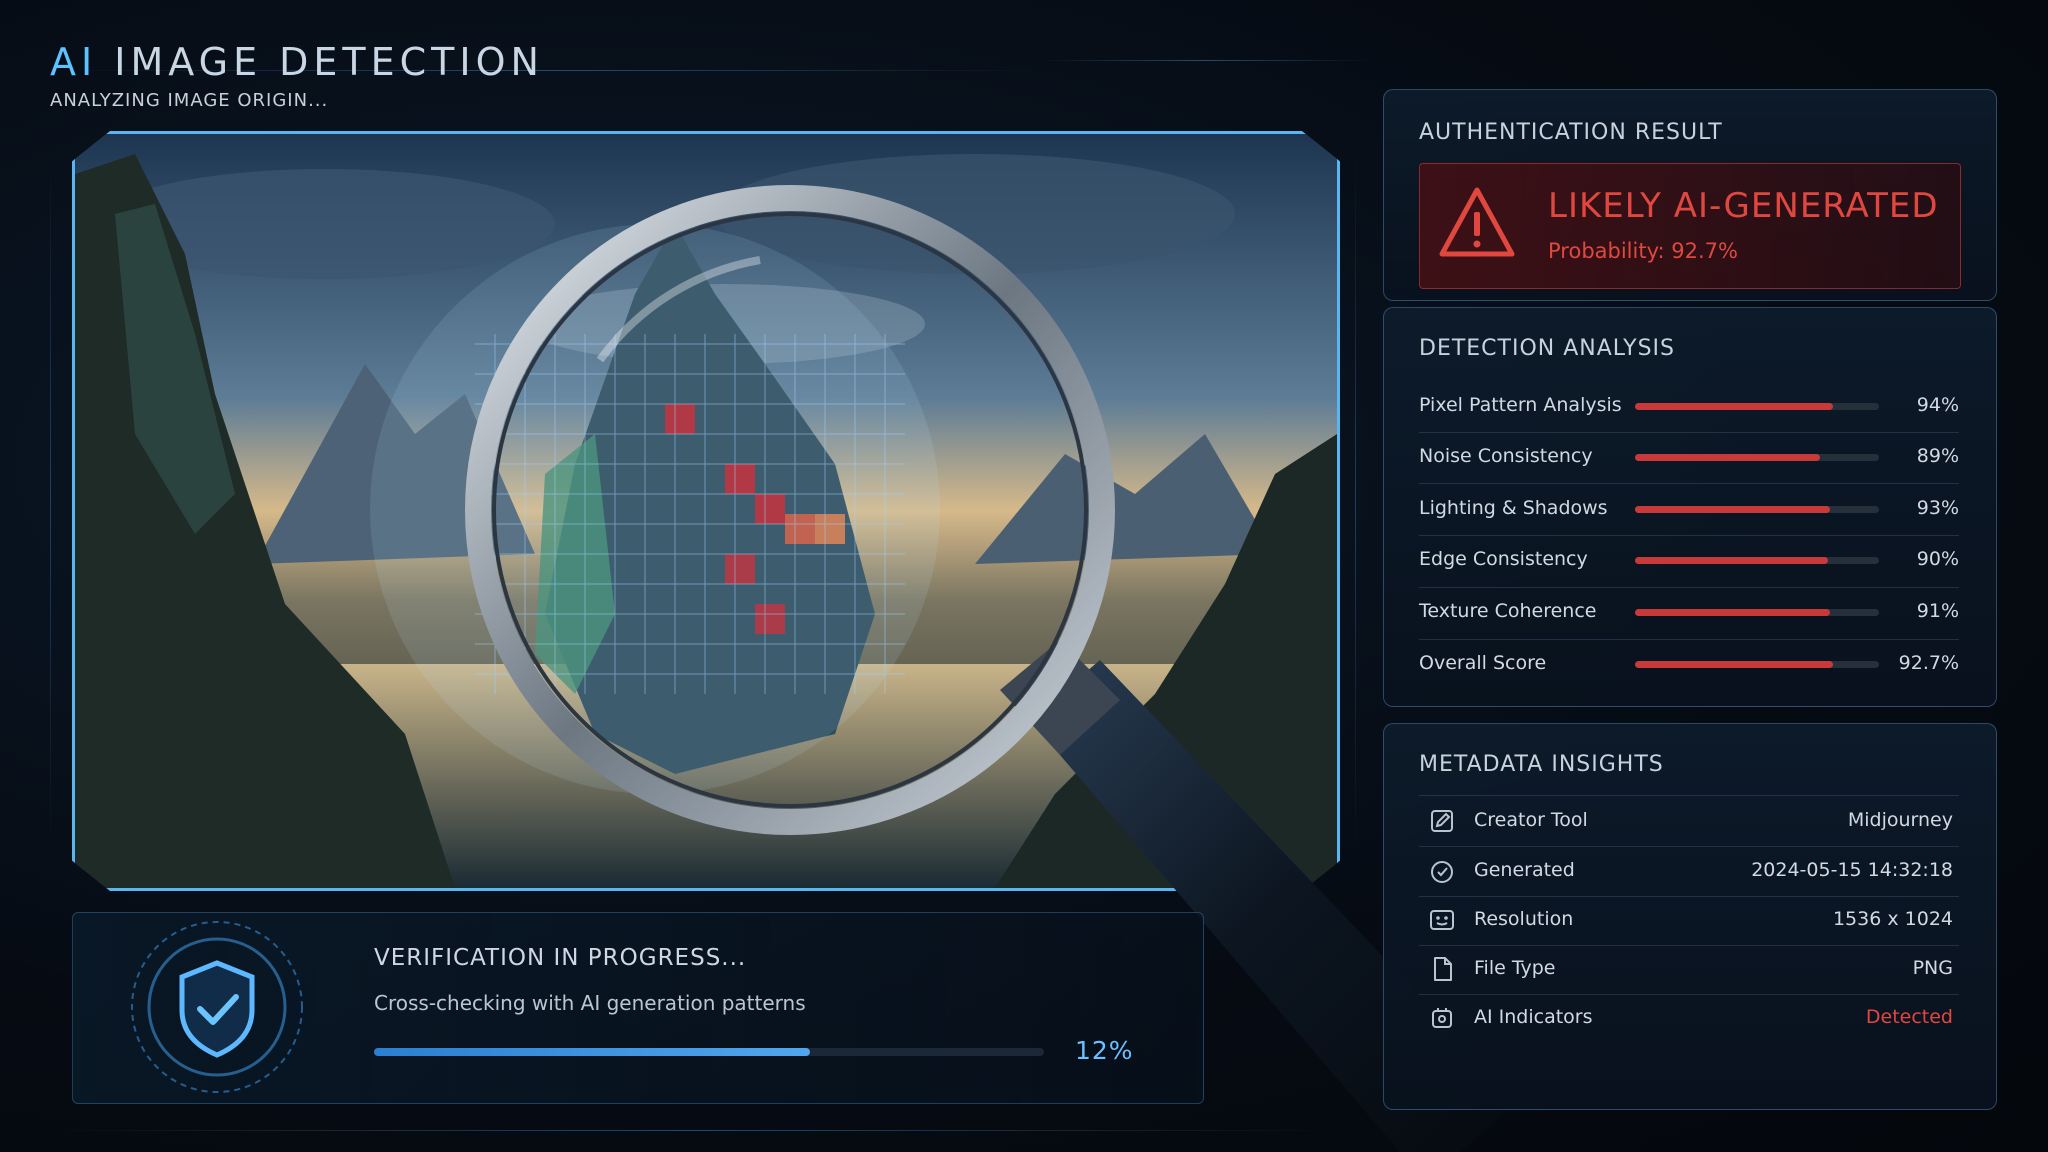  I want to click on metric-row: Noise Consistency 89%, so click(1689, 458).